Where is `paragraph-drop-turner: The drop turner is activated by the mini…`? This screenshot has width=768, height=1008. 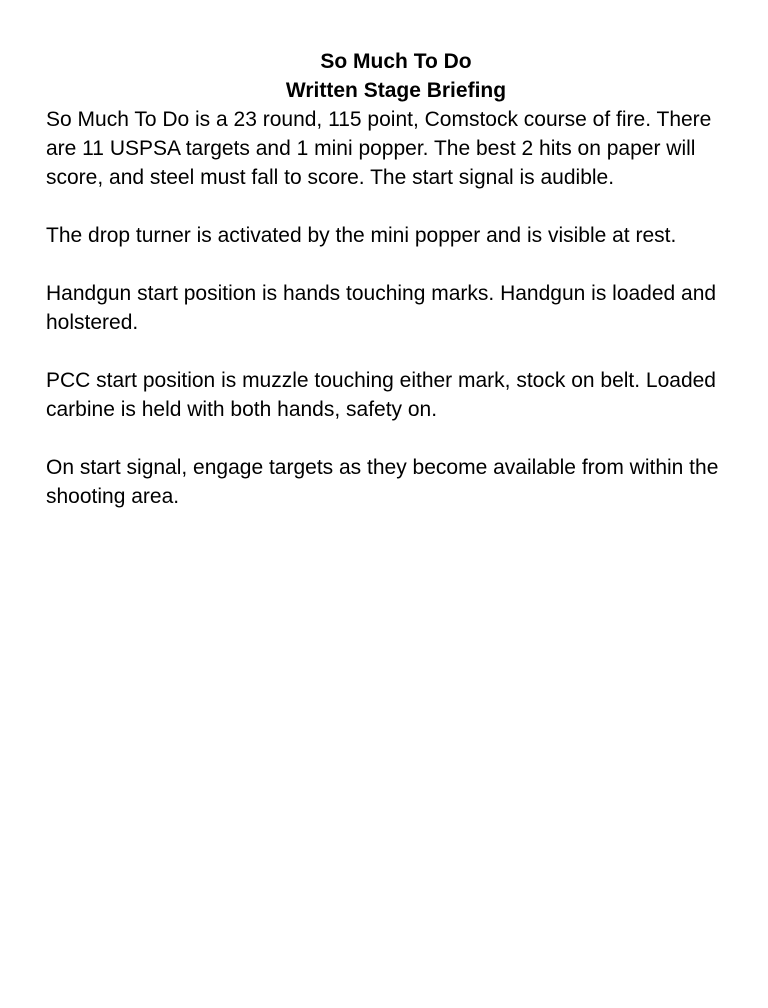
paragraph-drop-turner: The drop turner is activated by the mini… is located at coordinates (361, 235).